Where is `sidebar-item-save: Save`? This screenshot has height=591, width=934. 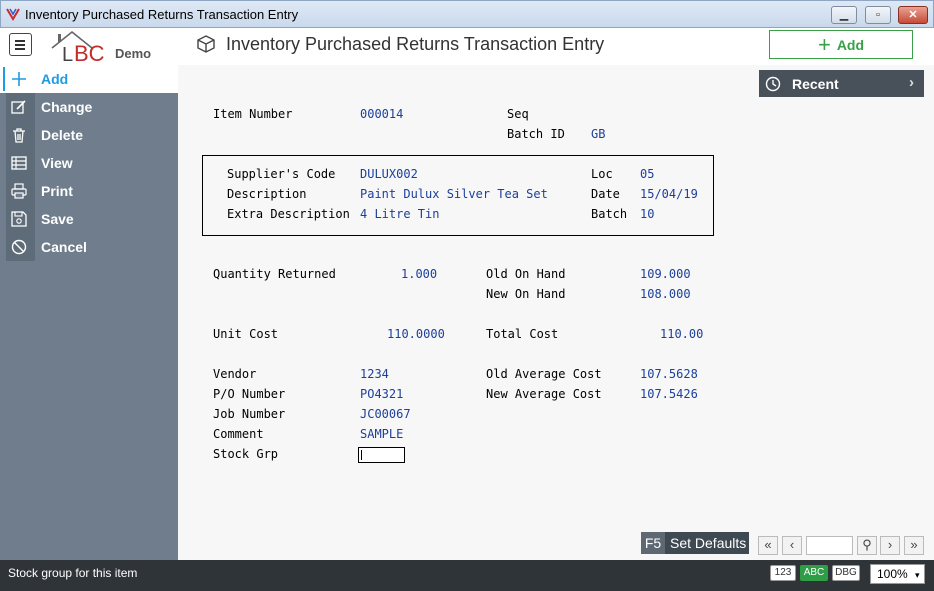 sidebar-item-save: Save is located at coordinates (89, 219).